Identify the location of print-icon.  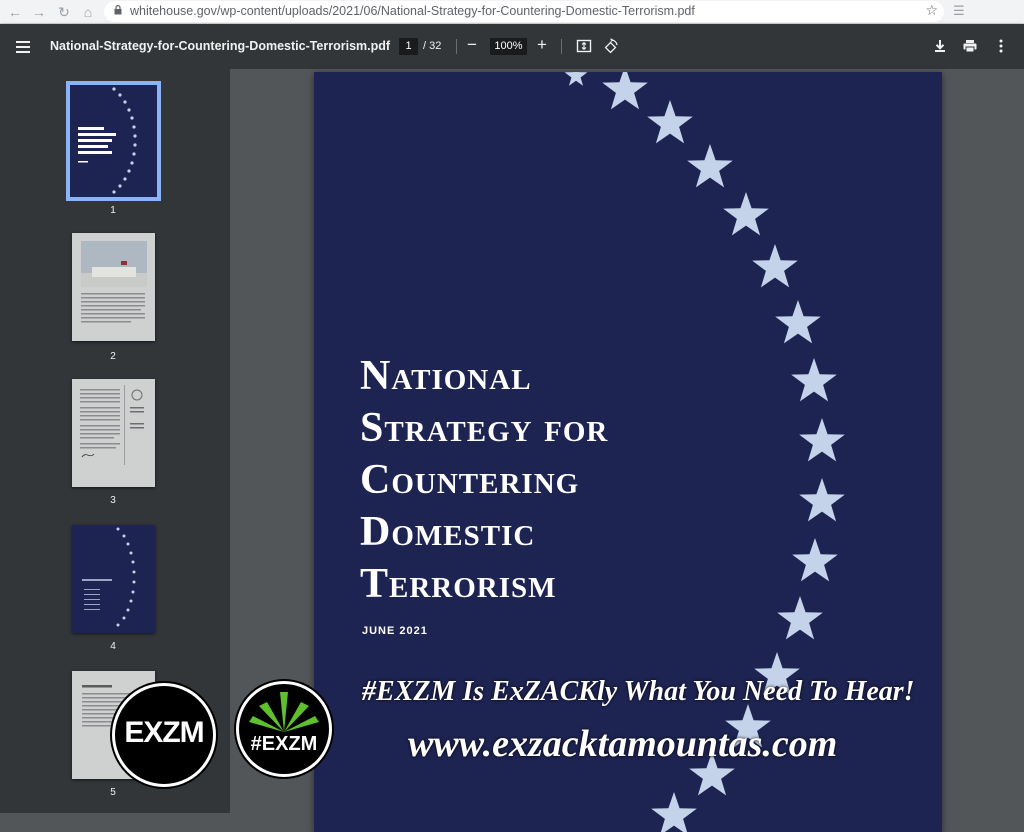
(970, 46).